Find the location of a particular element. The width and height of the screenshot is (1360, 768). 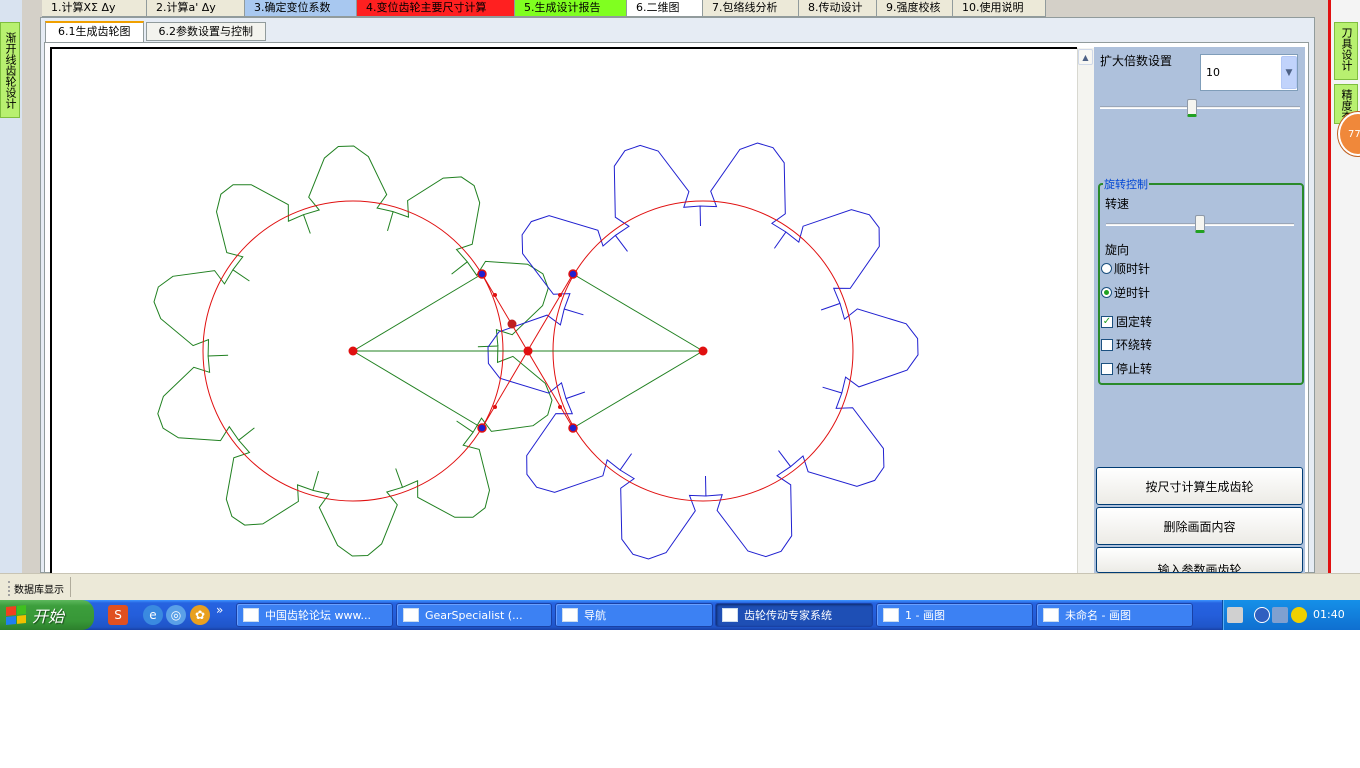

speed-slider-thumb is located at coordinates (1200, 224).